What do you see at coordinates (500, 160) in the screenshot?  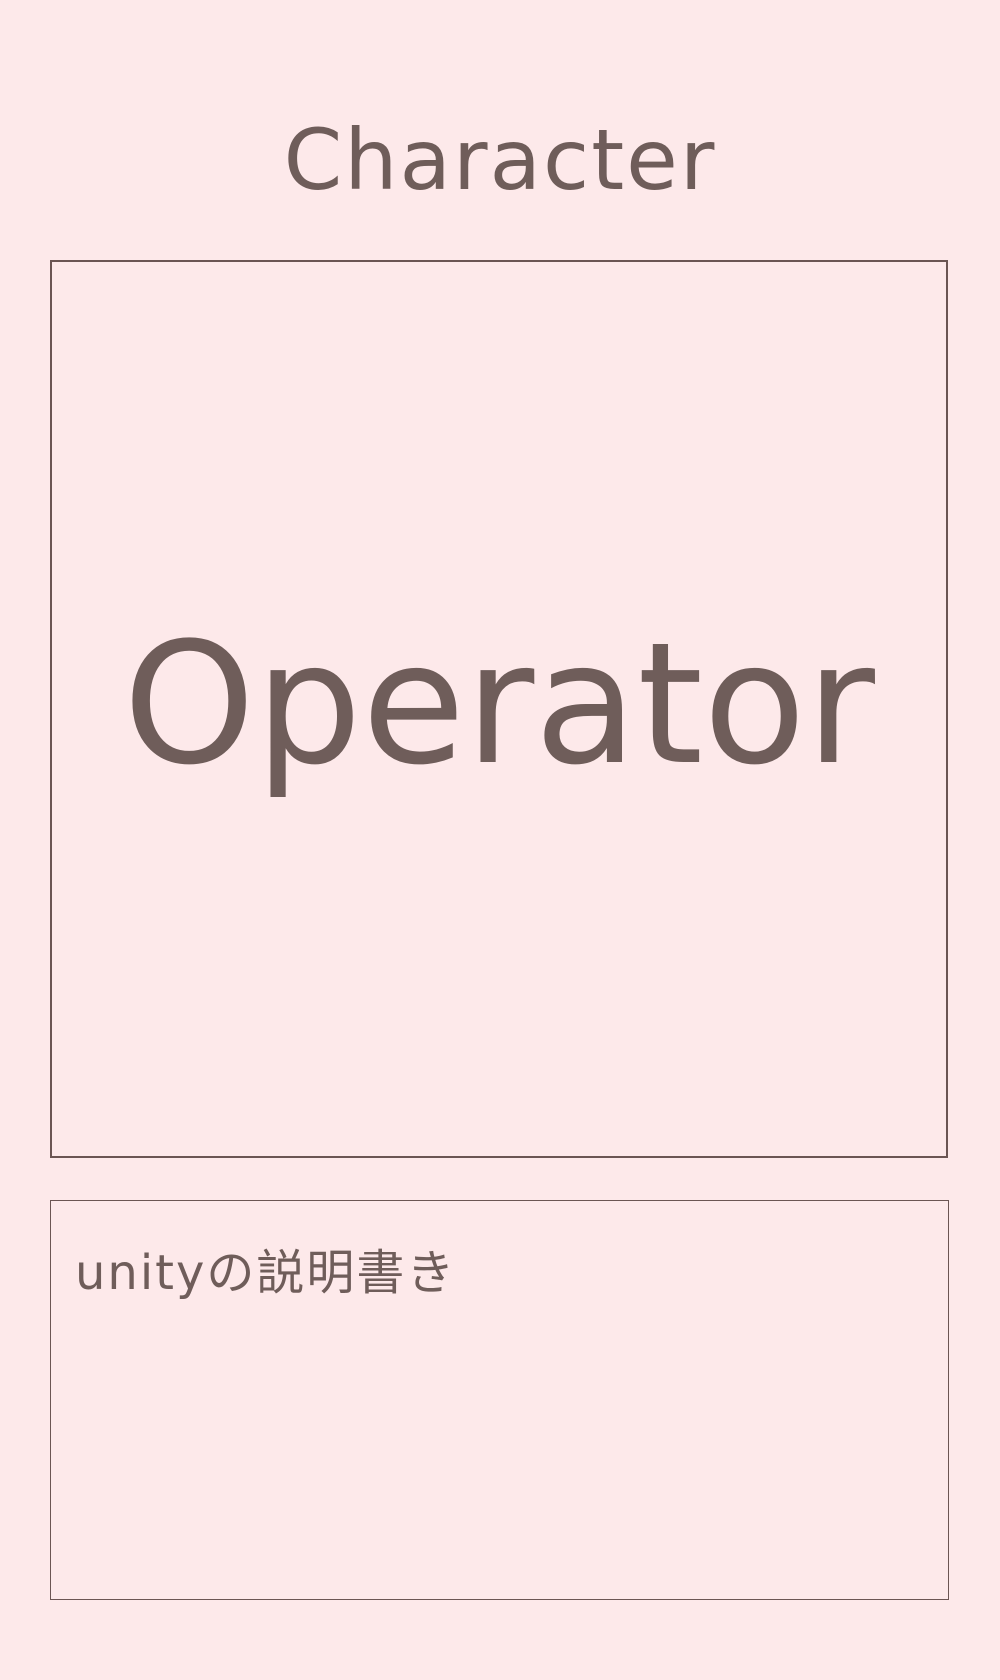 I see `page-title: Character` at bounding box center [500, 160].